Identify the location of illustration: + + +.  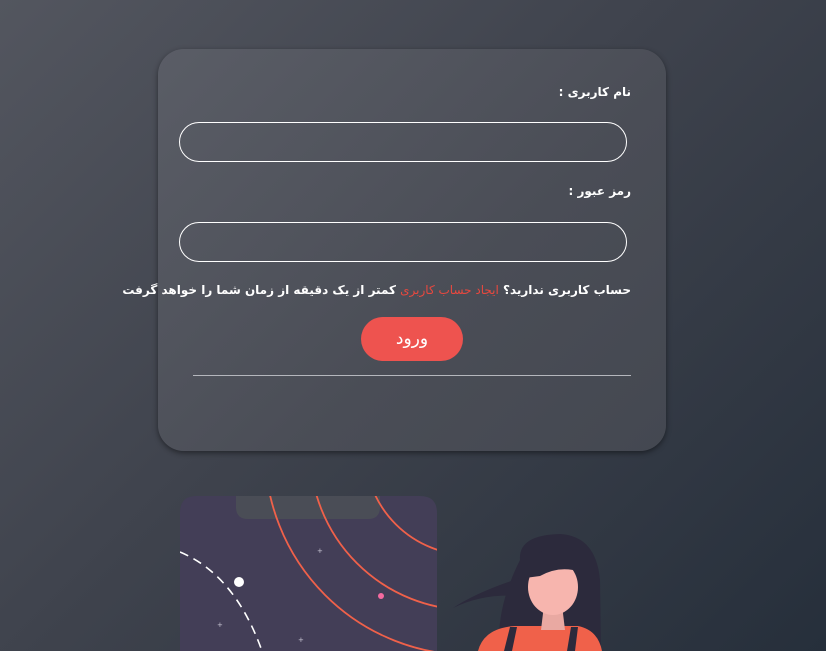
(391, 573).